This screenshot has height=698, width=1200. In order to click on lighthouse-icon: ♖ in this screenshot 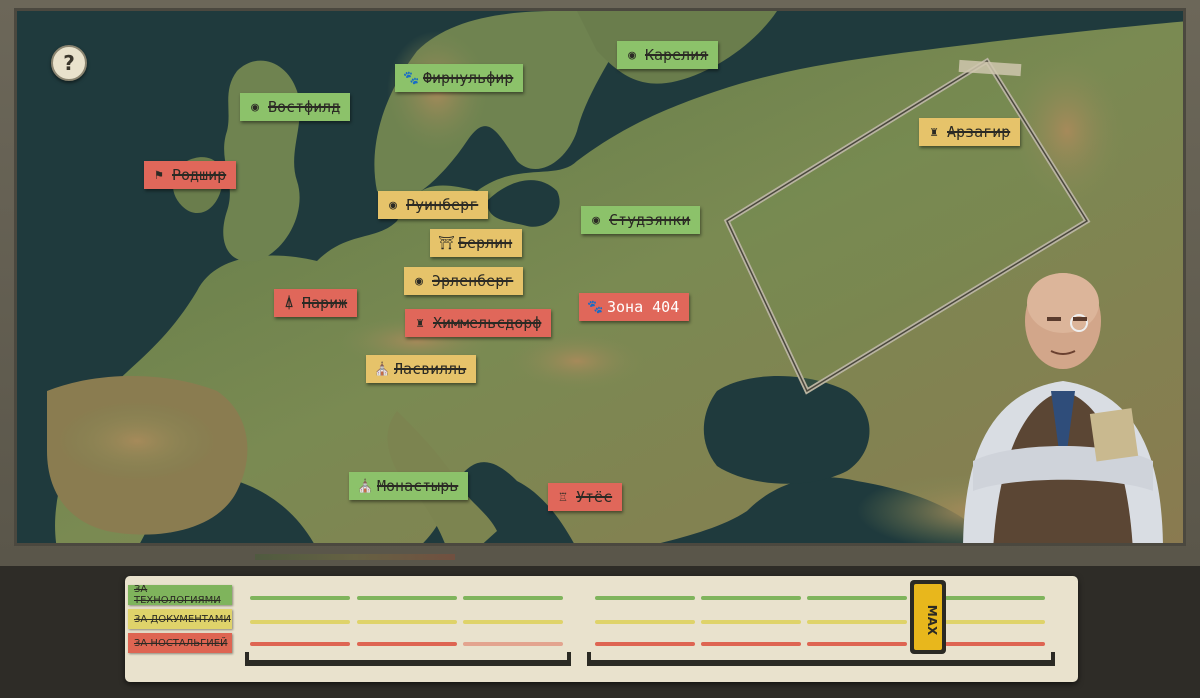, I will do `click(563, 497)`.